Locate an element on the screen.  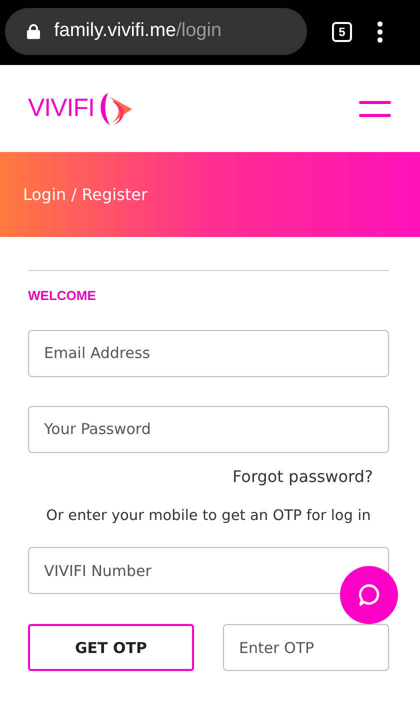
menu-icon is located at coordinates (375, 108).